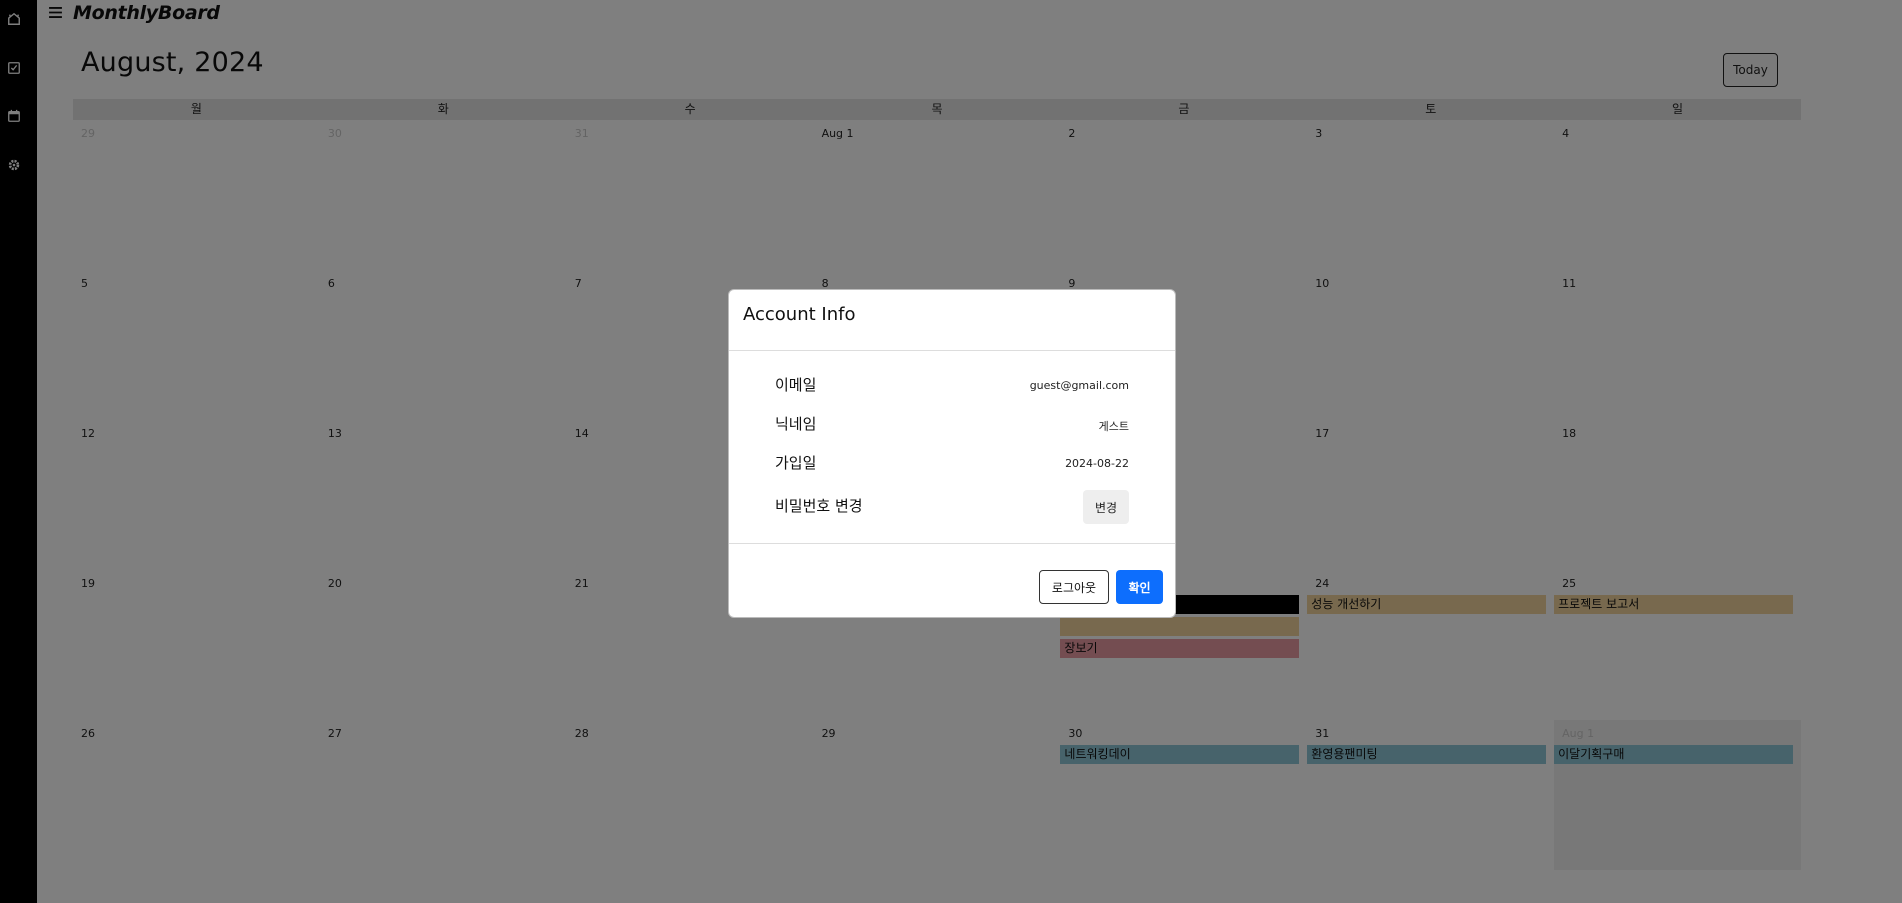 The width and height of the screenshot is (1902, 903). I want to click on joined-date-row: 가입일 2024-08-22, so click(952, 467).